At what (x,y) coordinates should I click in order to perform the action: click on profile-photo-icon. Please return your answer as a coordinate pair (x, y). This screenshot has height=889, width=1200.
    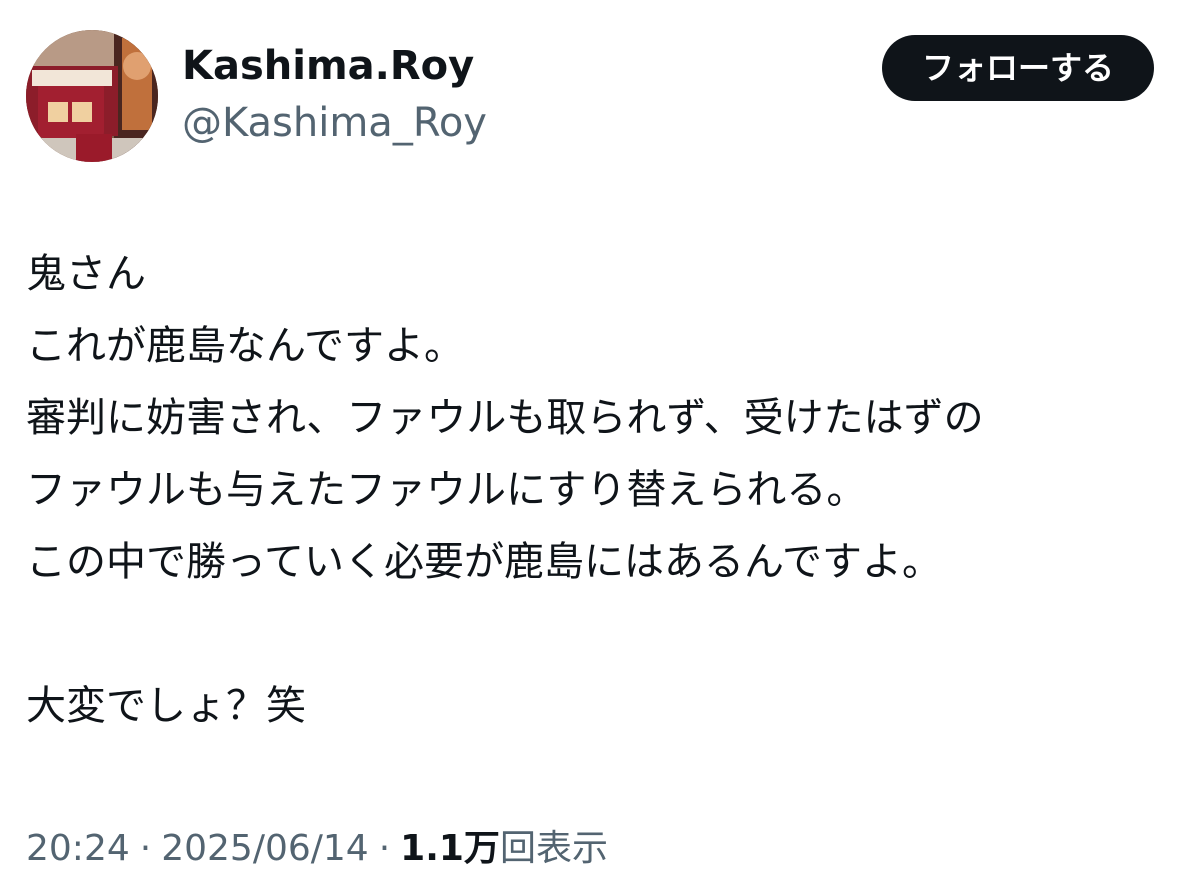
    Looking at the image, I should click on (92, 96).